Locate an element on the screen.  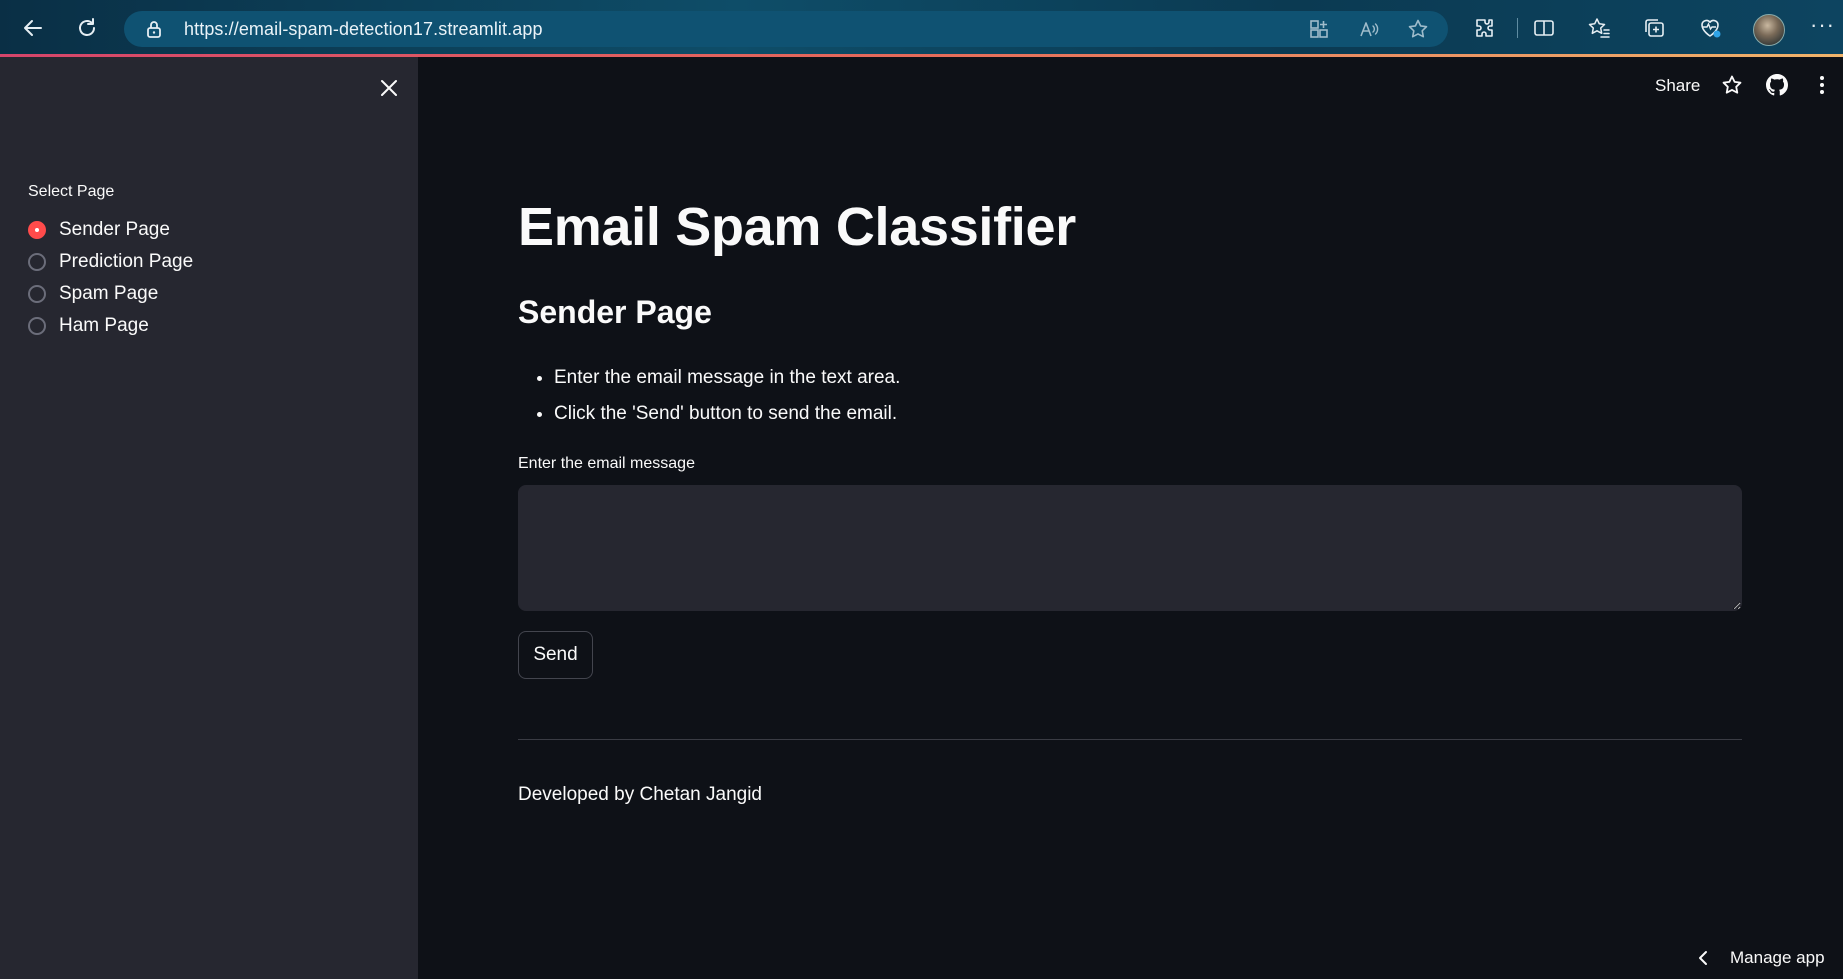
message-label: Enter the email message is located at coordinates (606, 463).